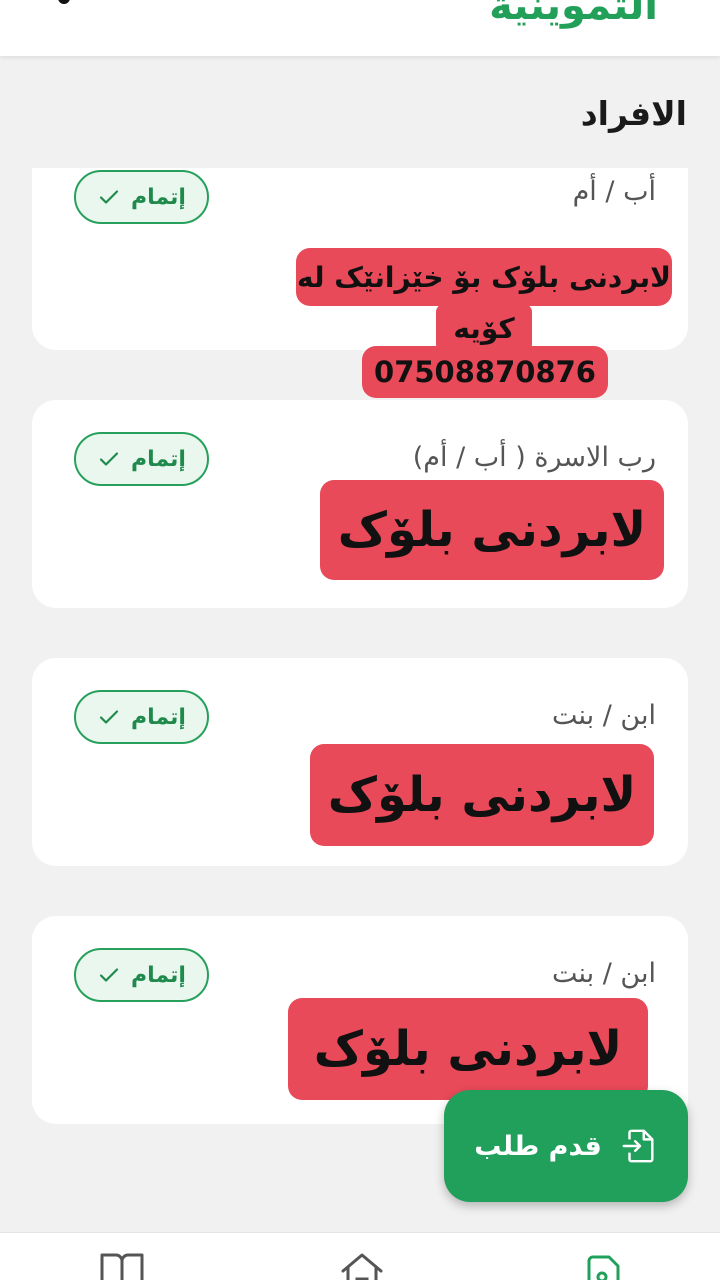  I want to click on file-import-icon, so click(638, 1146).